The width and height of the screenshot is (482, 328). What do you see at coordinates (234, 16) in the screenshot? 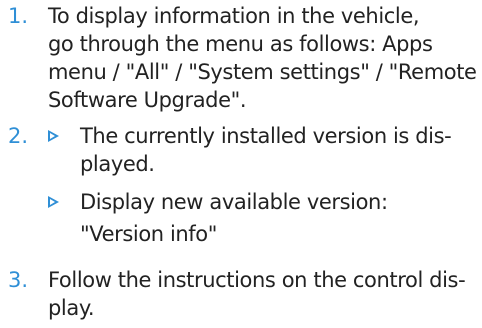
I see `step-text-line: To display information in the vehicle,` at bounding box center [234, 16].